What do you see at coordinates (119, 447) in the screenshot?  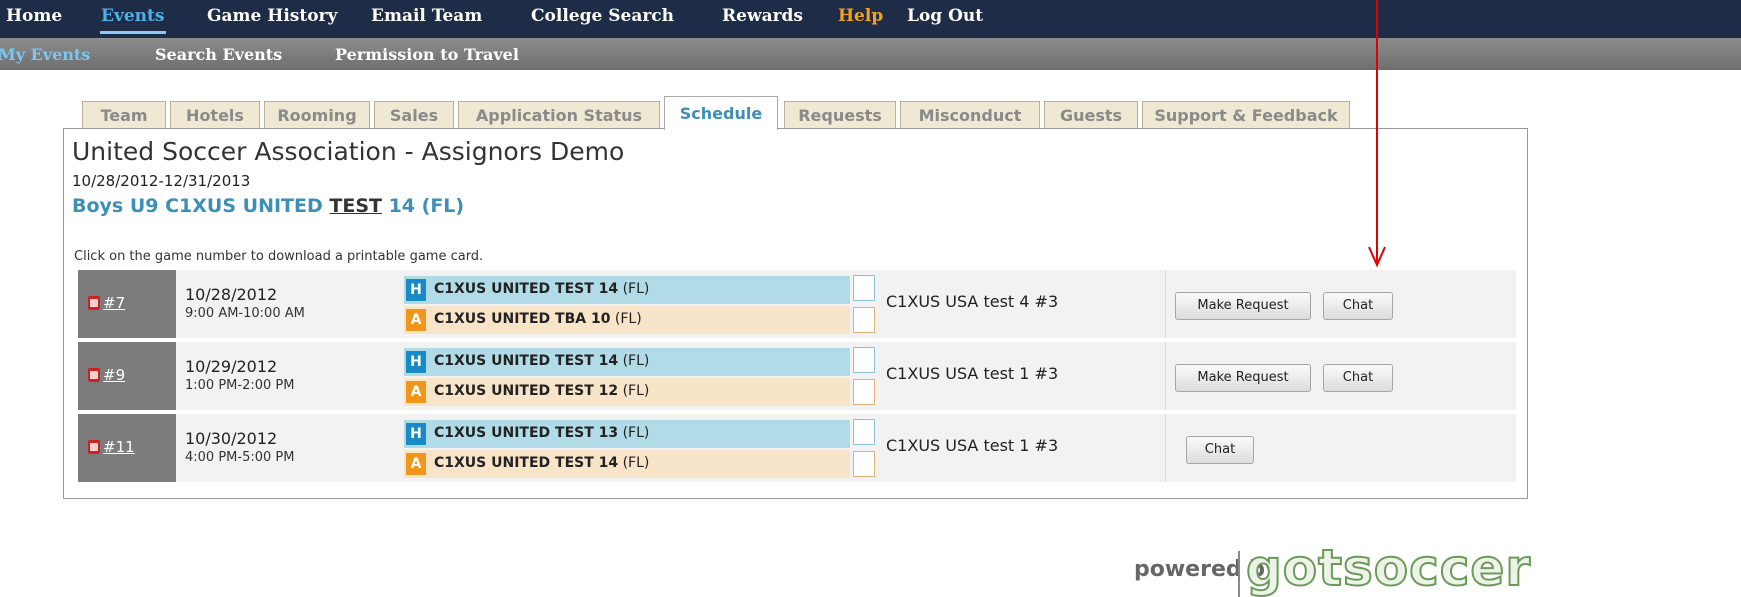 I see `game-number-link: #11` at bounding box center [119, 447].